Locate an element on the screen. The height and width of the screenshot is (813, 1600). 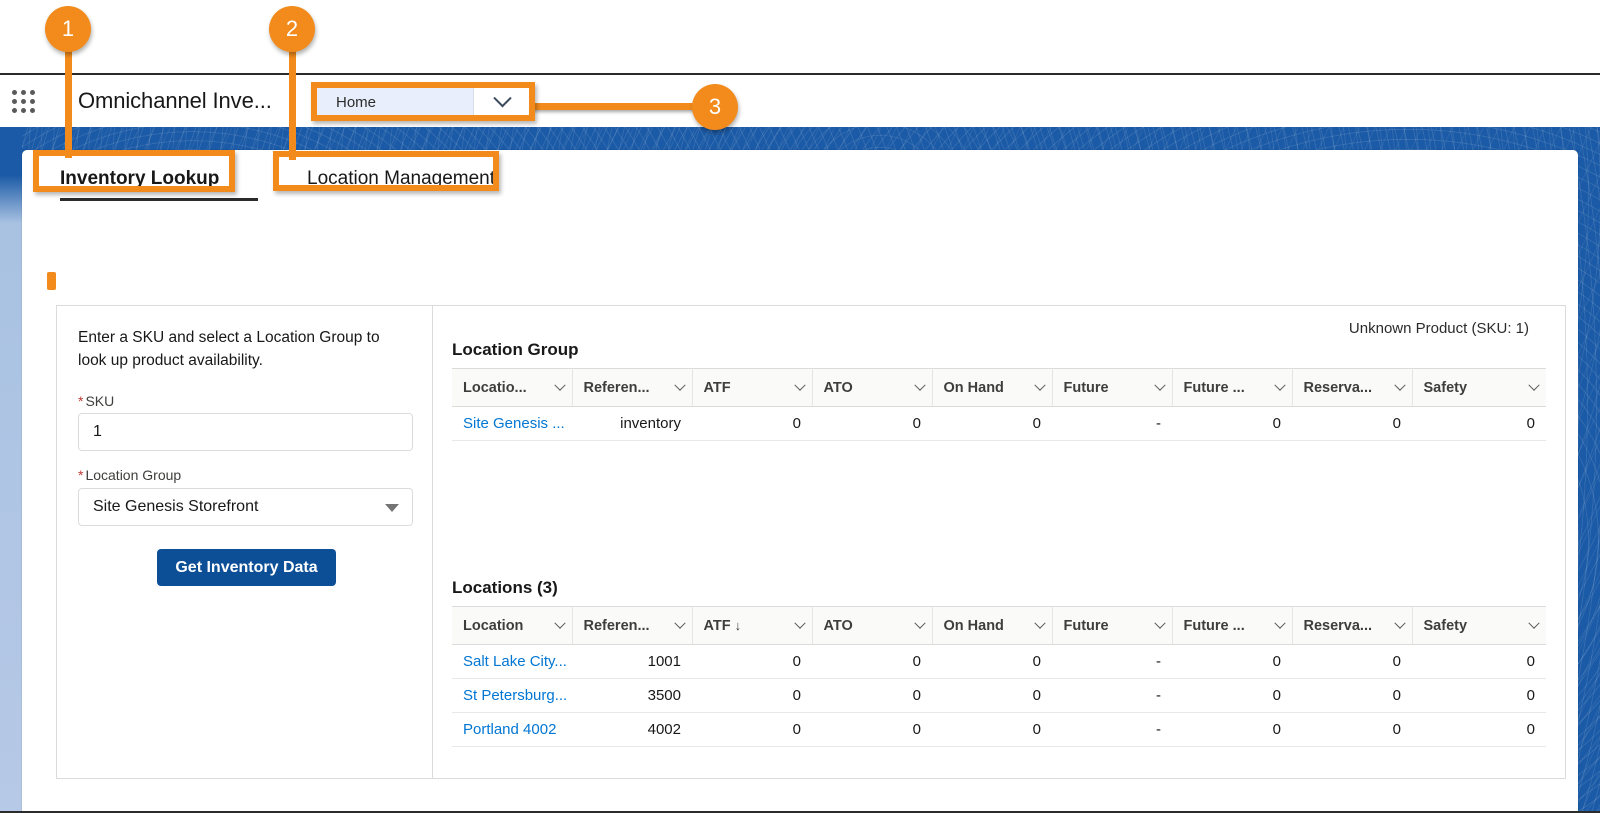
location-group-required-marker: * is located at coordinates (81, 475).